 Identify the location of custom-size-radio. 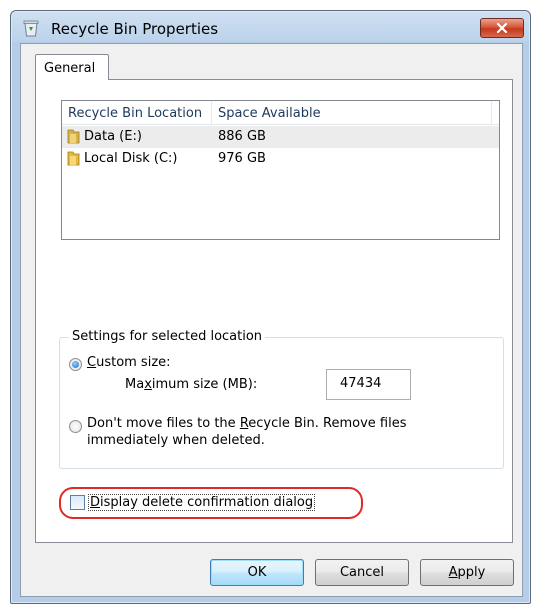
(75, 364).